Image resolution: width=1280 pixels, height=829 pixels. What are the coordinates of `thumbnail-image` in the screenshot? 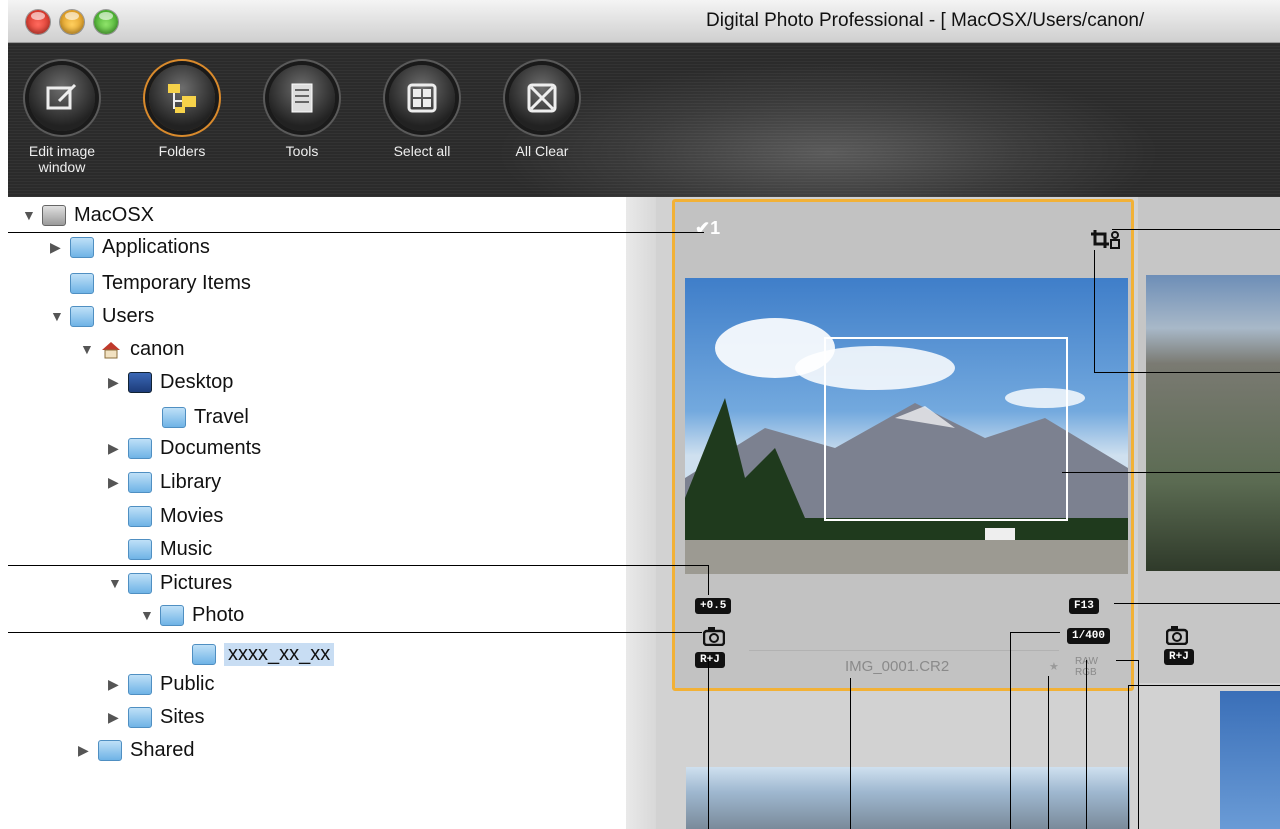 It's located at (906, 426).